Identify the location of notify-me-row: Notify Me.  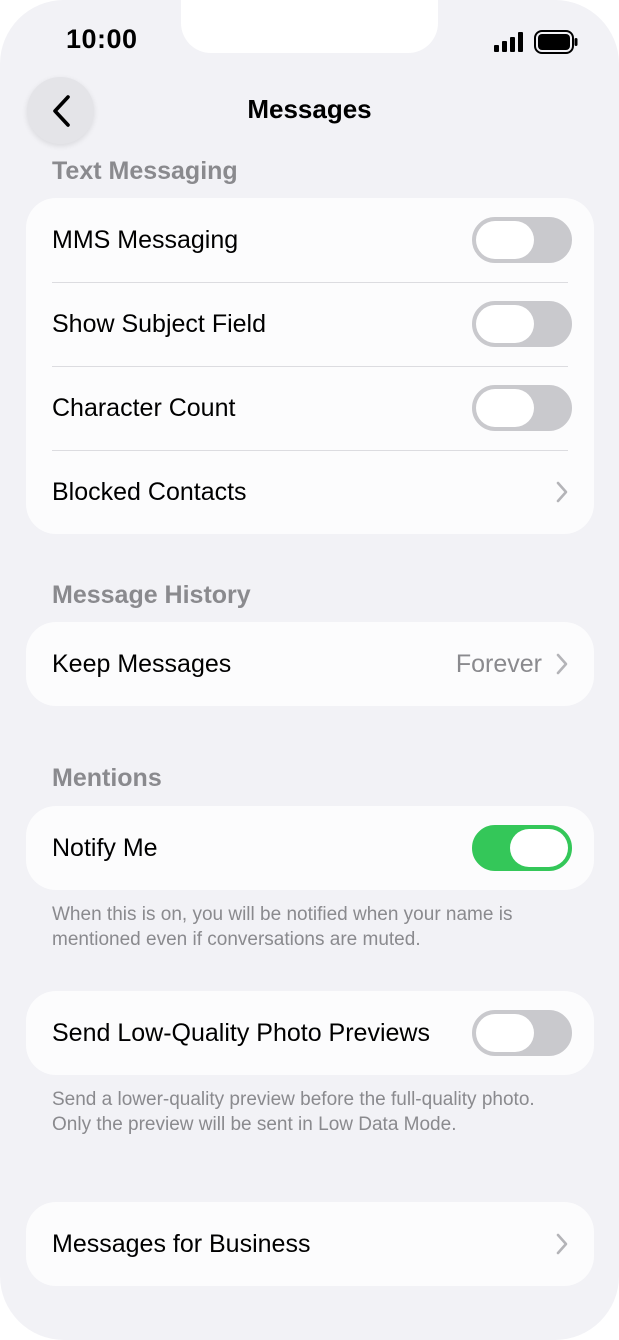
(310, 848).